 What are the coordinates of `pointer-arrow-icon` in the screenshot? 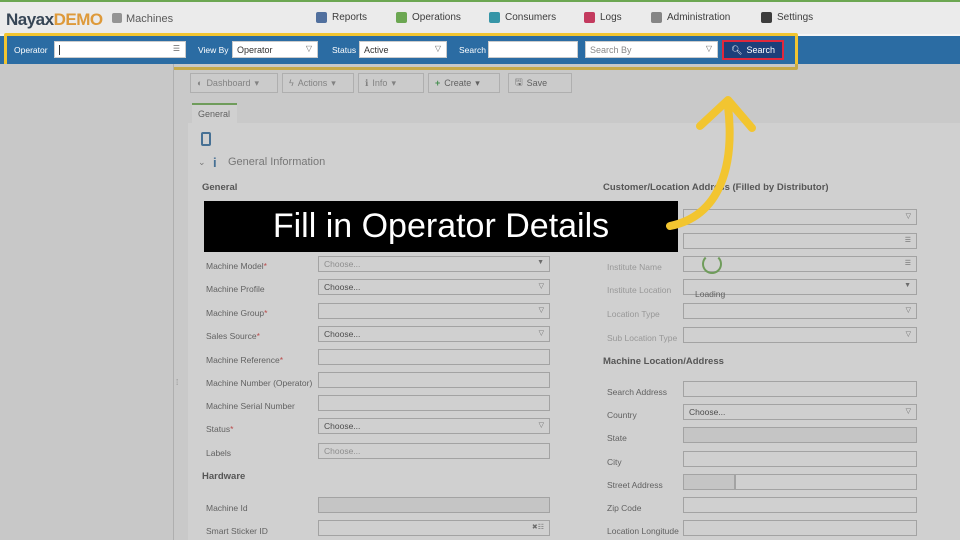 It's located at (711, 163).